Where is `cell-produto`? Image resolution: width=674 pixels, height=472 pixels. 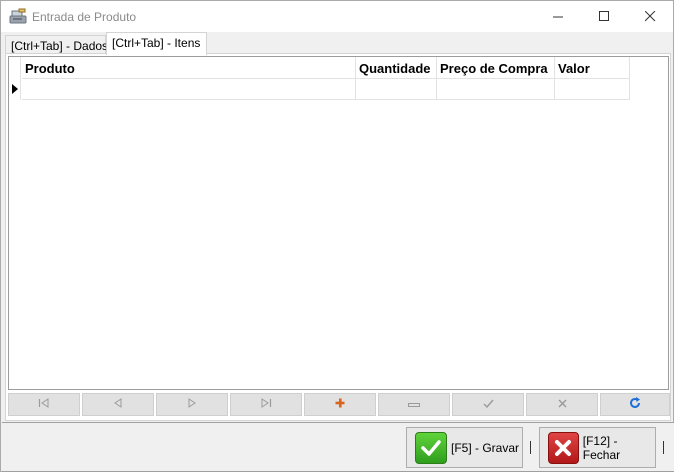 cell-produto is located at coordinates (189, 89).